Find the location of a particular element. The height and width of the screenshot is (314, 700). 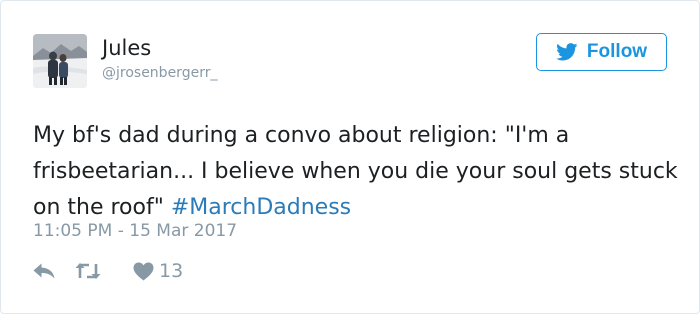

avatar is located at coordinates (60, 61).